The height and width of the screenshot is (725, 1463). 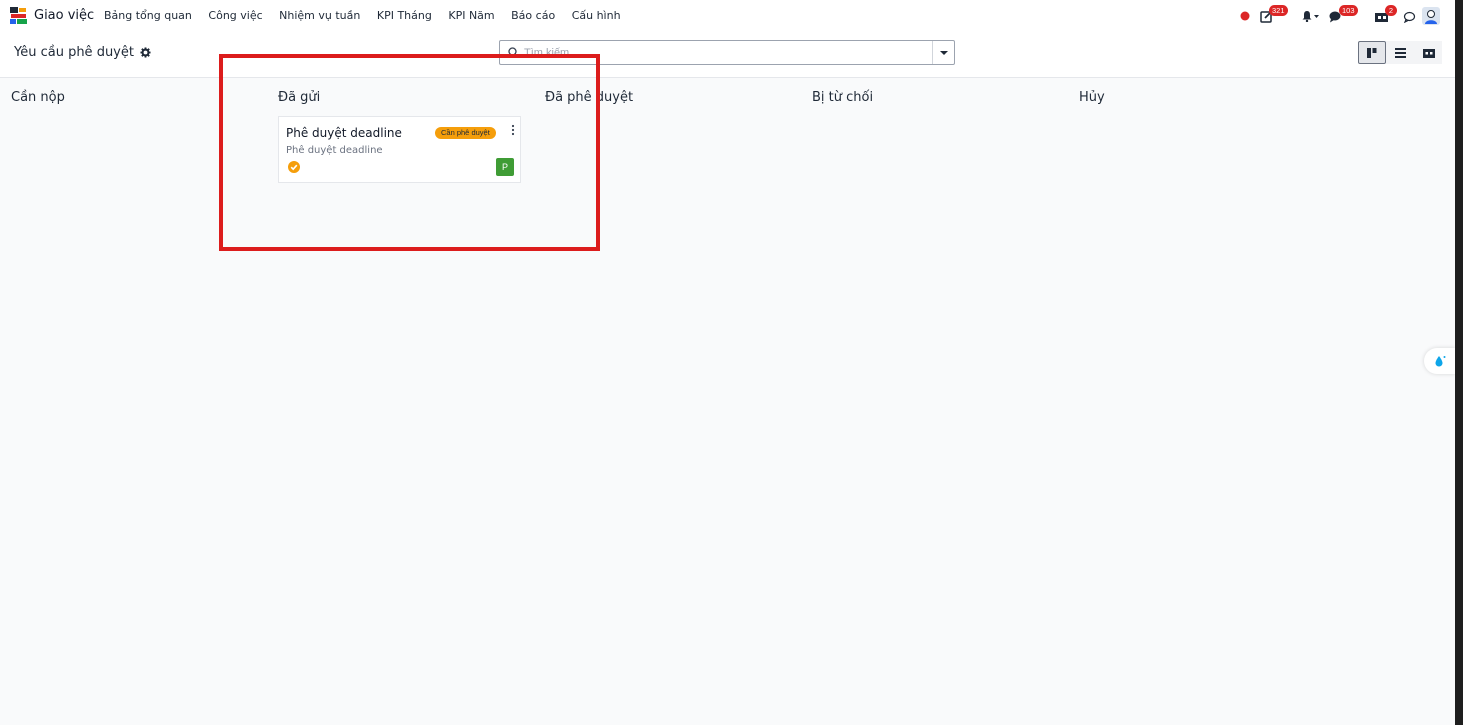 I want to click on breadcrumb: Yêu cầu phê duyệt, so click(x=82, y=52).